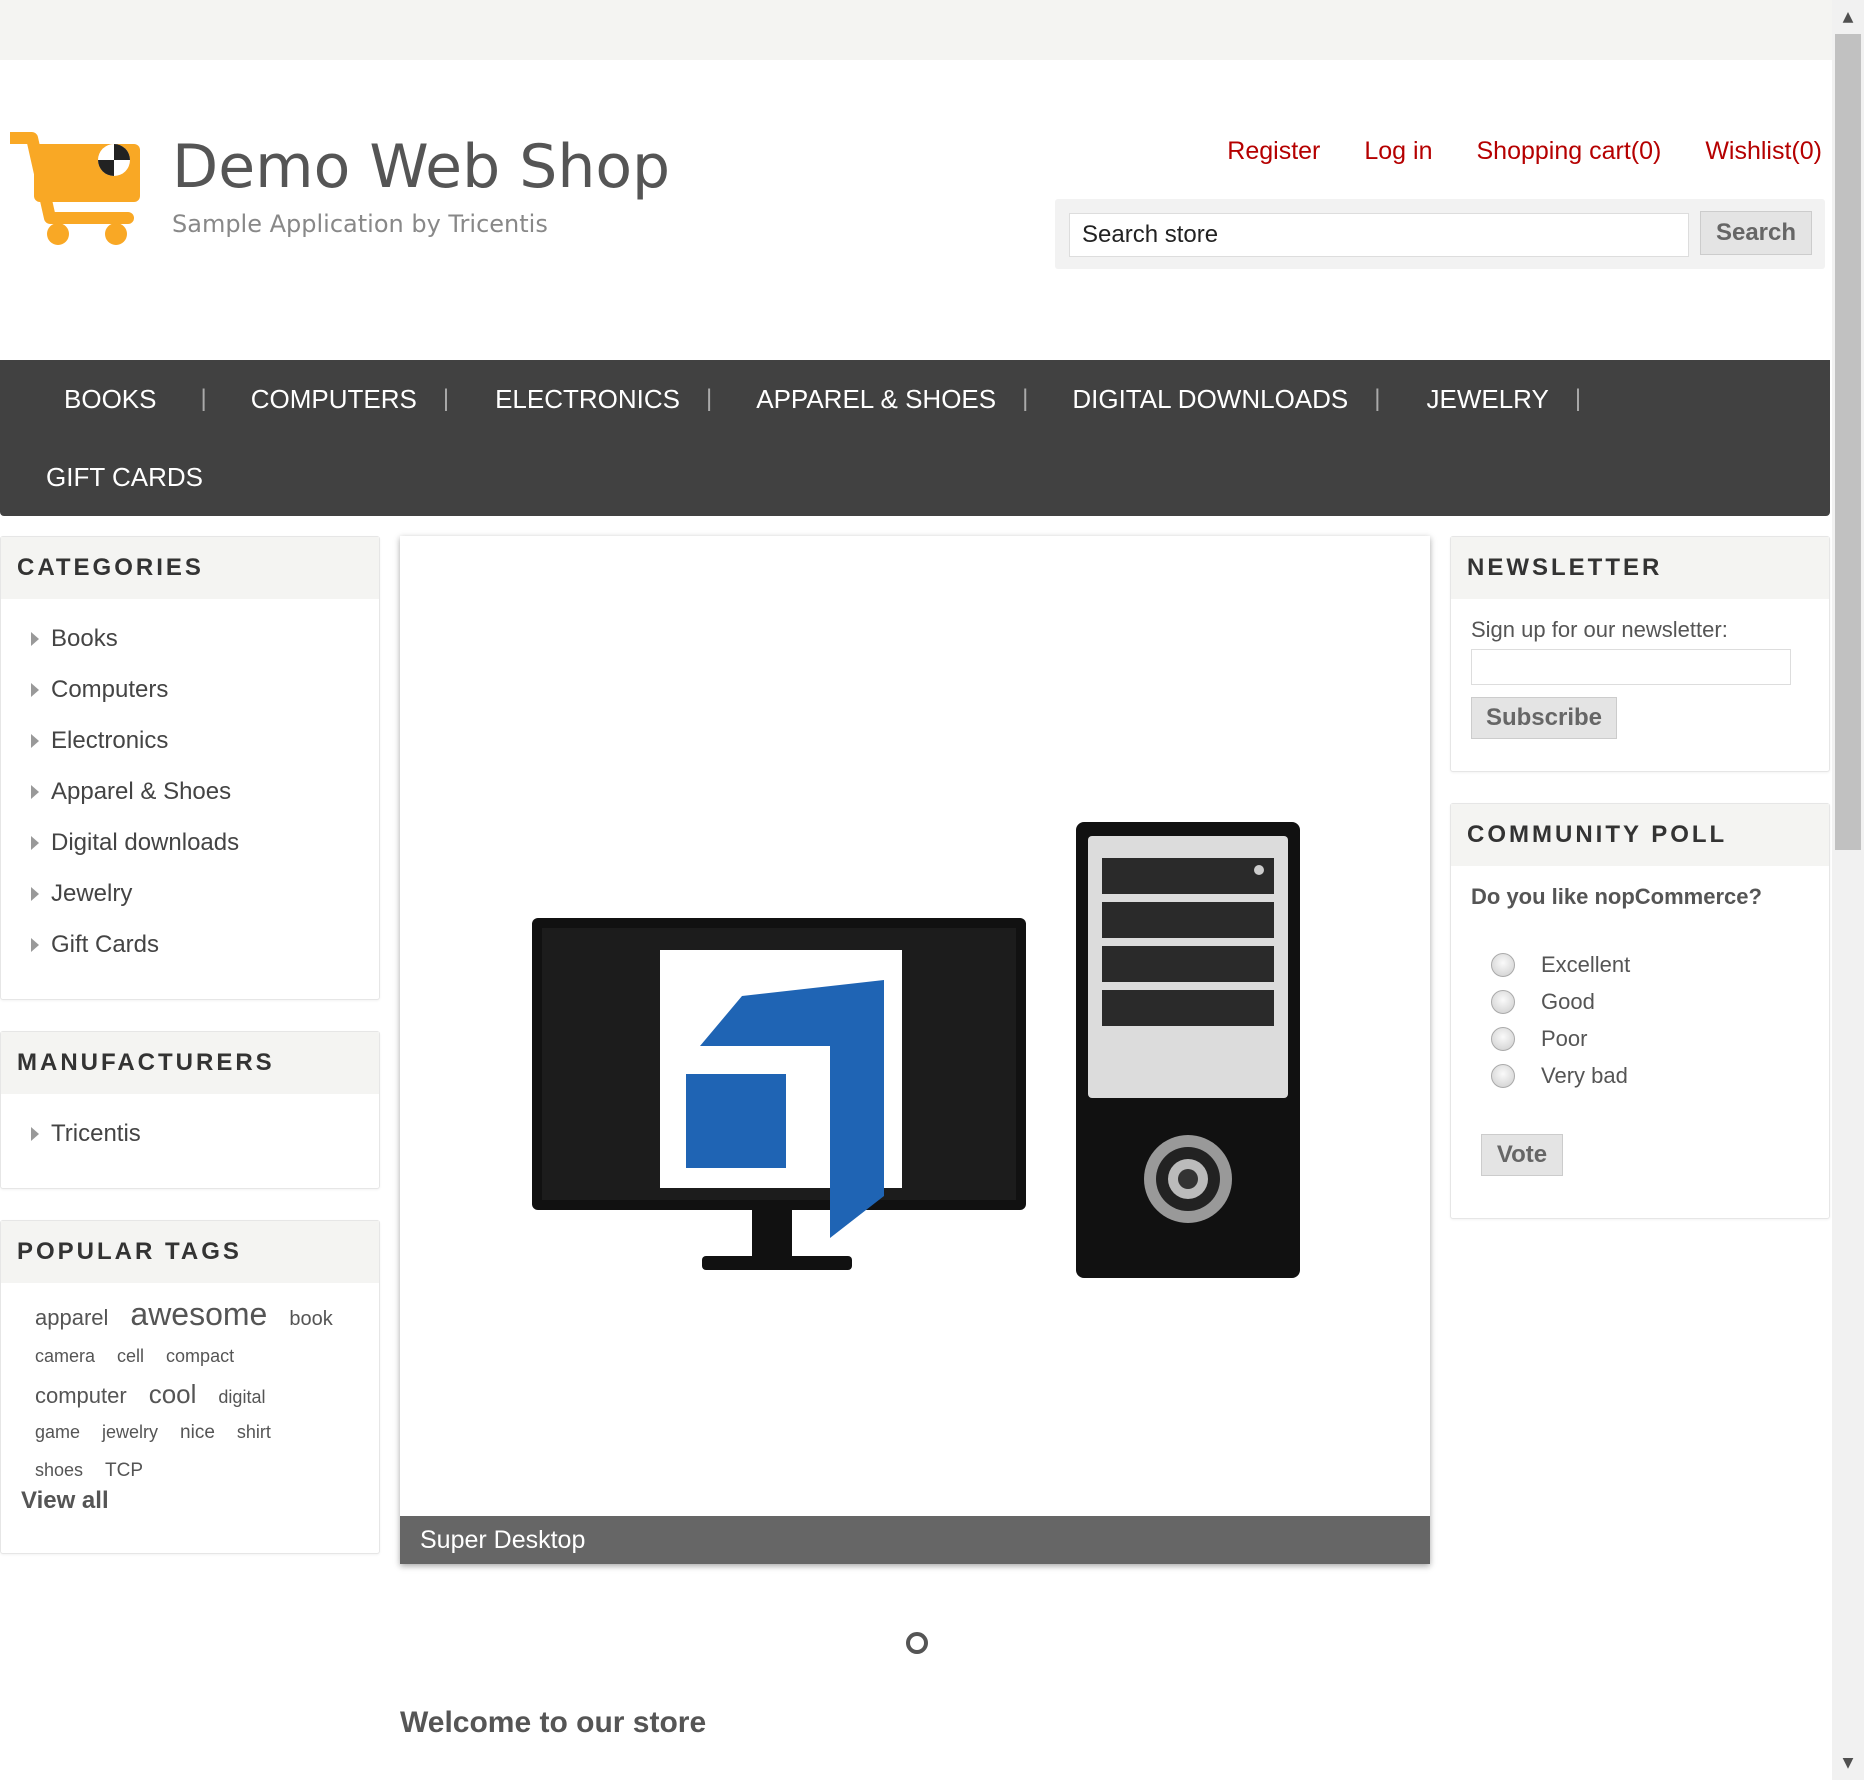  I want to click on category-link: Jewelry, so click(91, 894).